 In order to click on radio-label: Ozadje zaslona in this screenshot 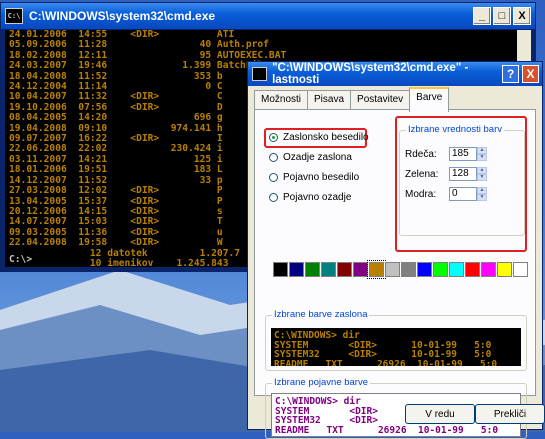, I will do `click(317, 157)`.